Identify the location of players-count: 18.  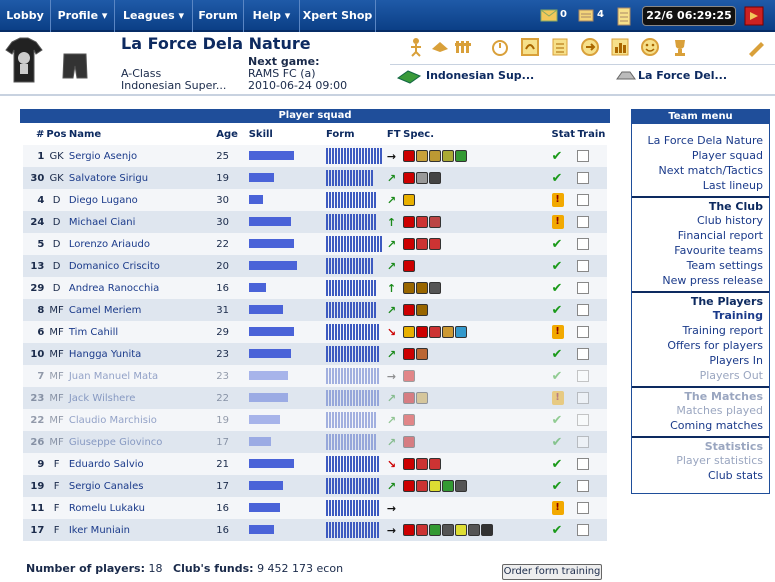
(155, 568).